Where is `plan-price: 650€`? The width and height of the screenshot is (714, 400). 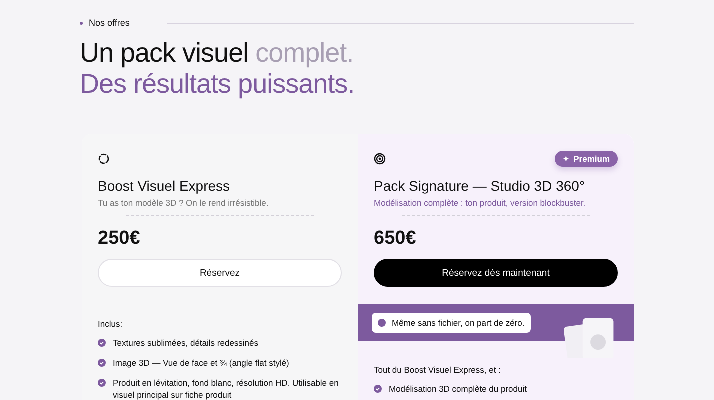
plan-price: 650€ is located at coordinates (396, 239).